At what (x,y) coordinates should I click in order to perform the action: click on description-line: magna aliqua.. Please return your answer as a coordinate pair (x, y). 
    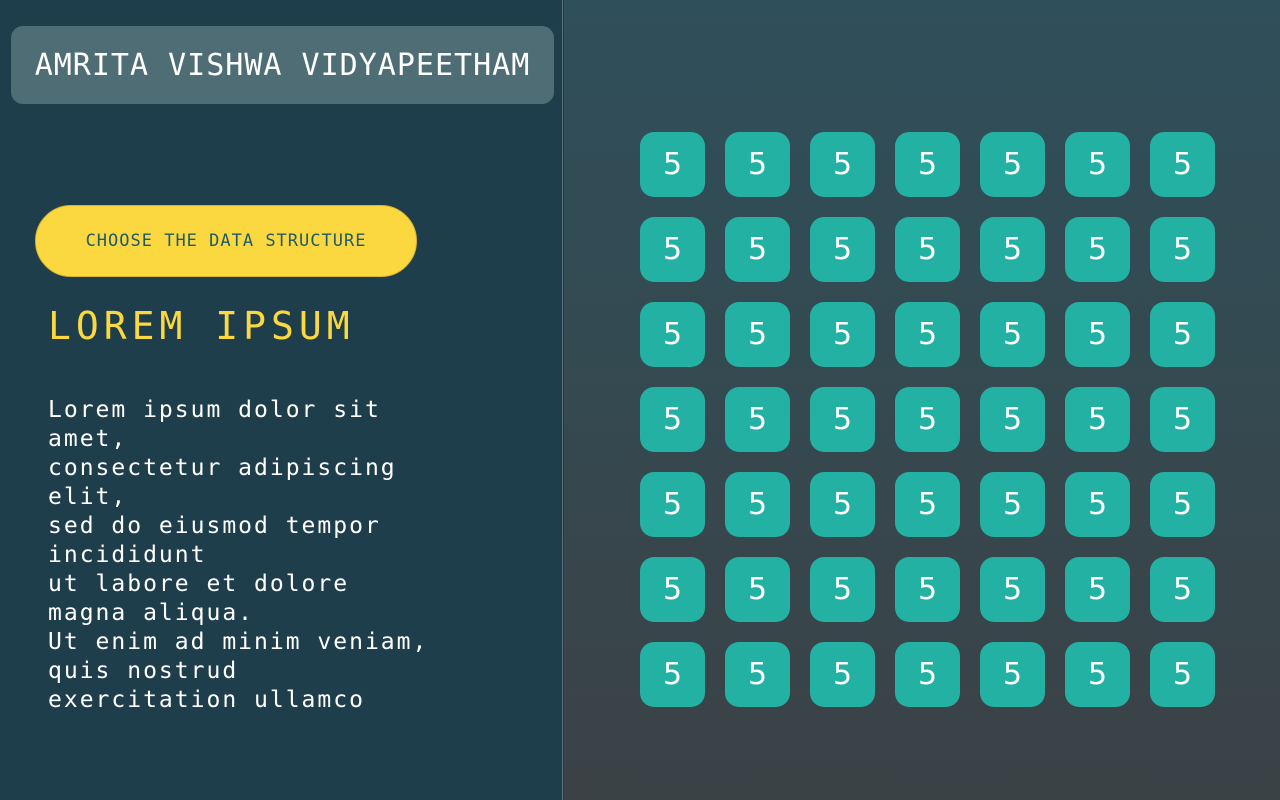
    Looking at the image, I should click on (151, 613).